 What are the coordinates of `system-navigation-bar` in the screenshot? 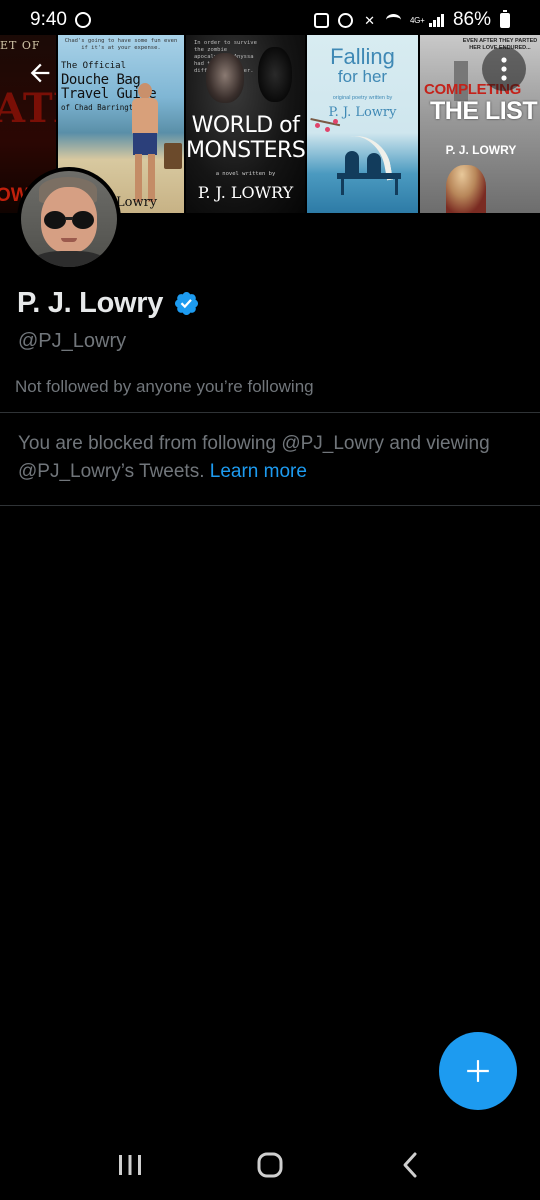 It's located at (270, 1165).